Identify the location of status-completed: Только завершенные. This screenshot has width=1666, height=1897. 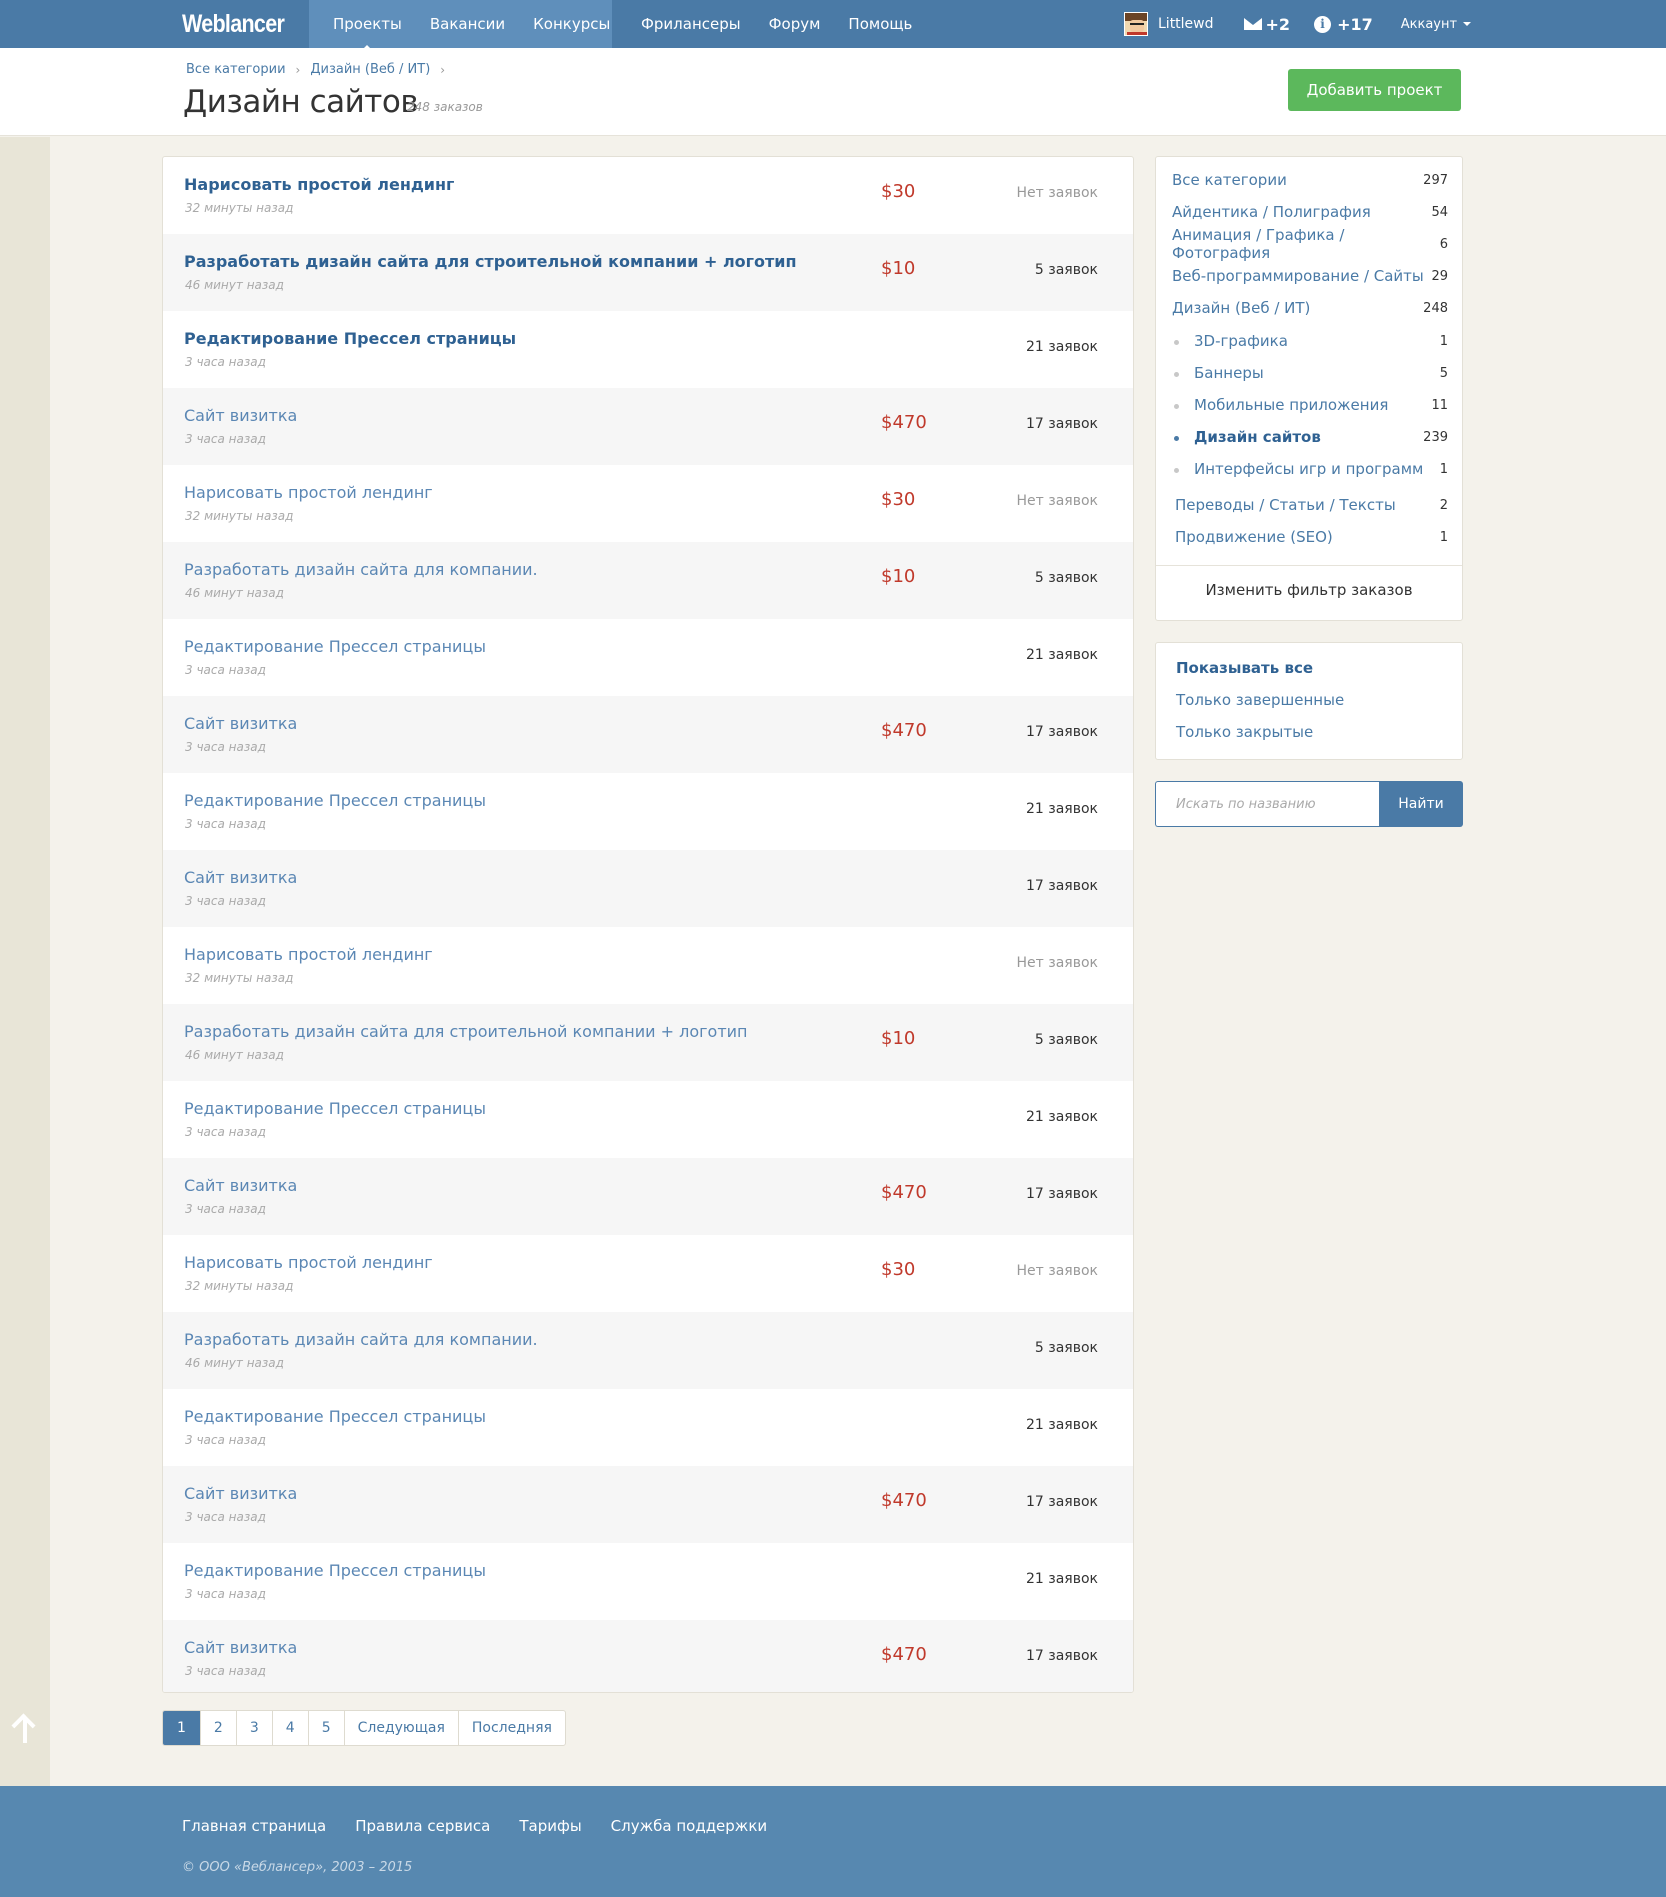
(1260, 700).